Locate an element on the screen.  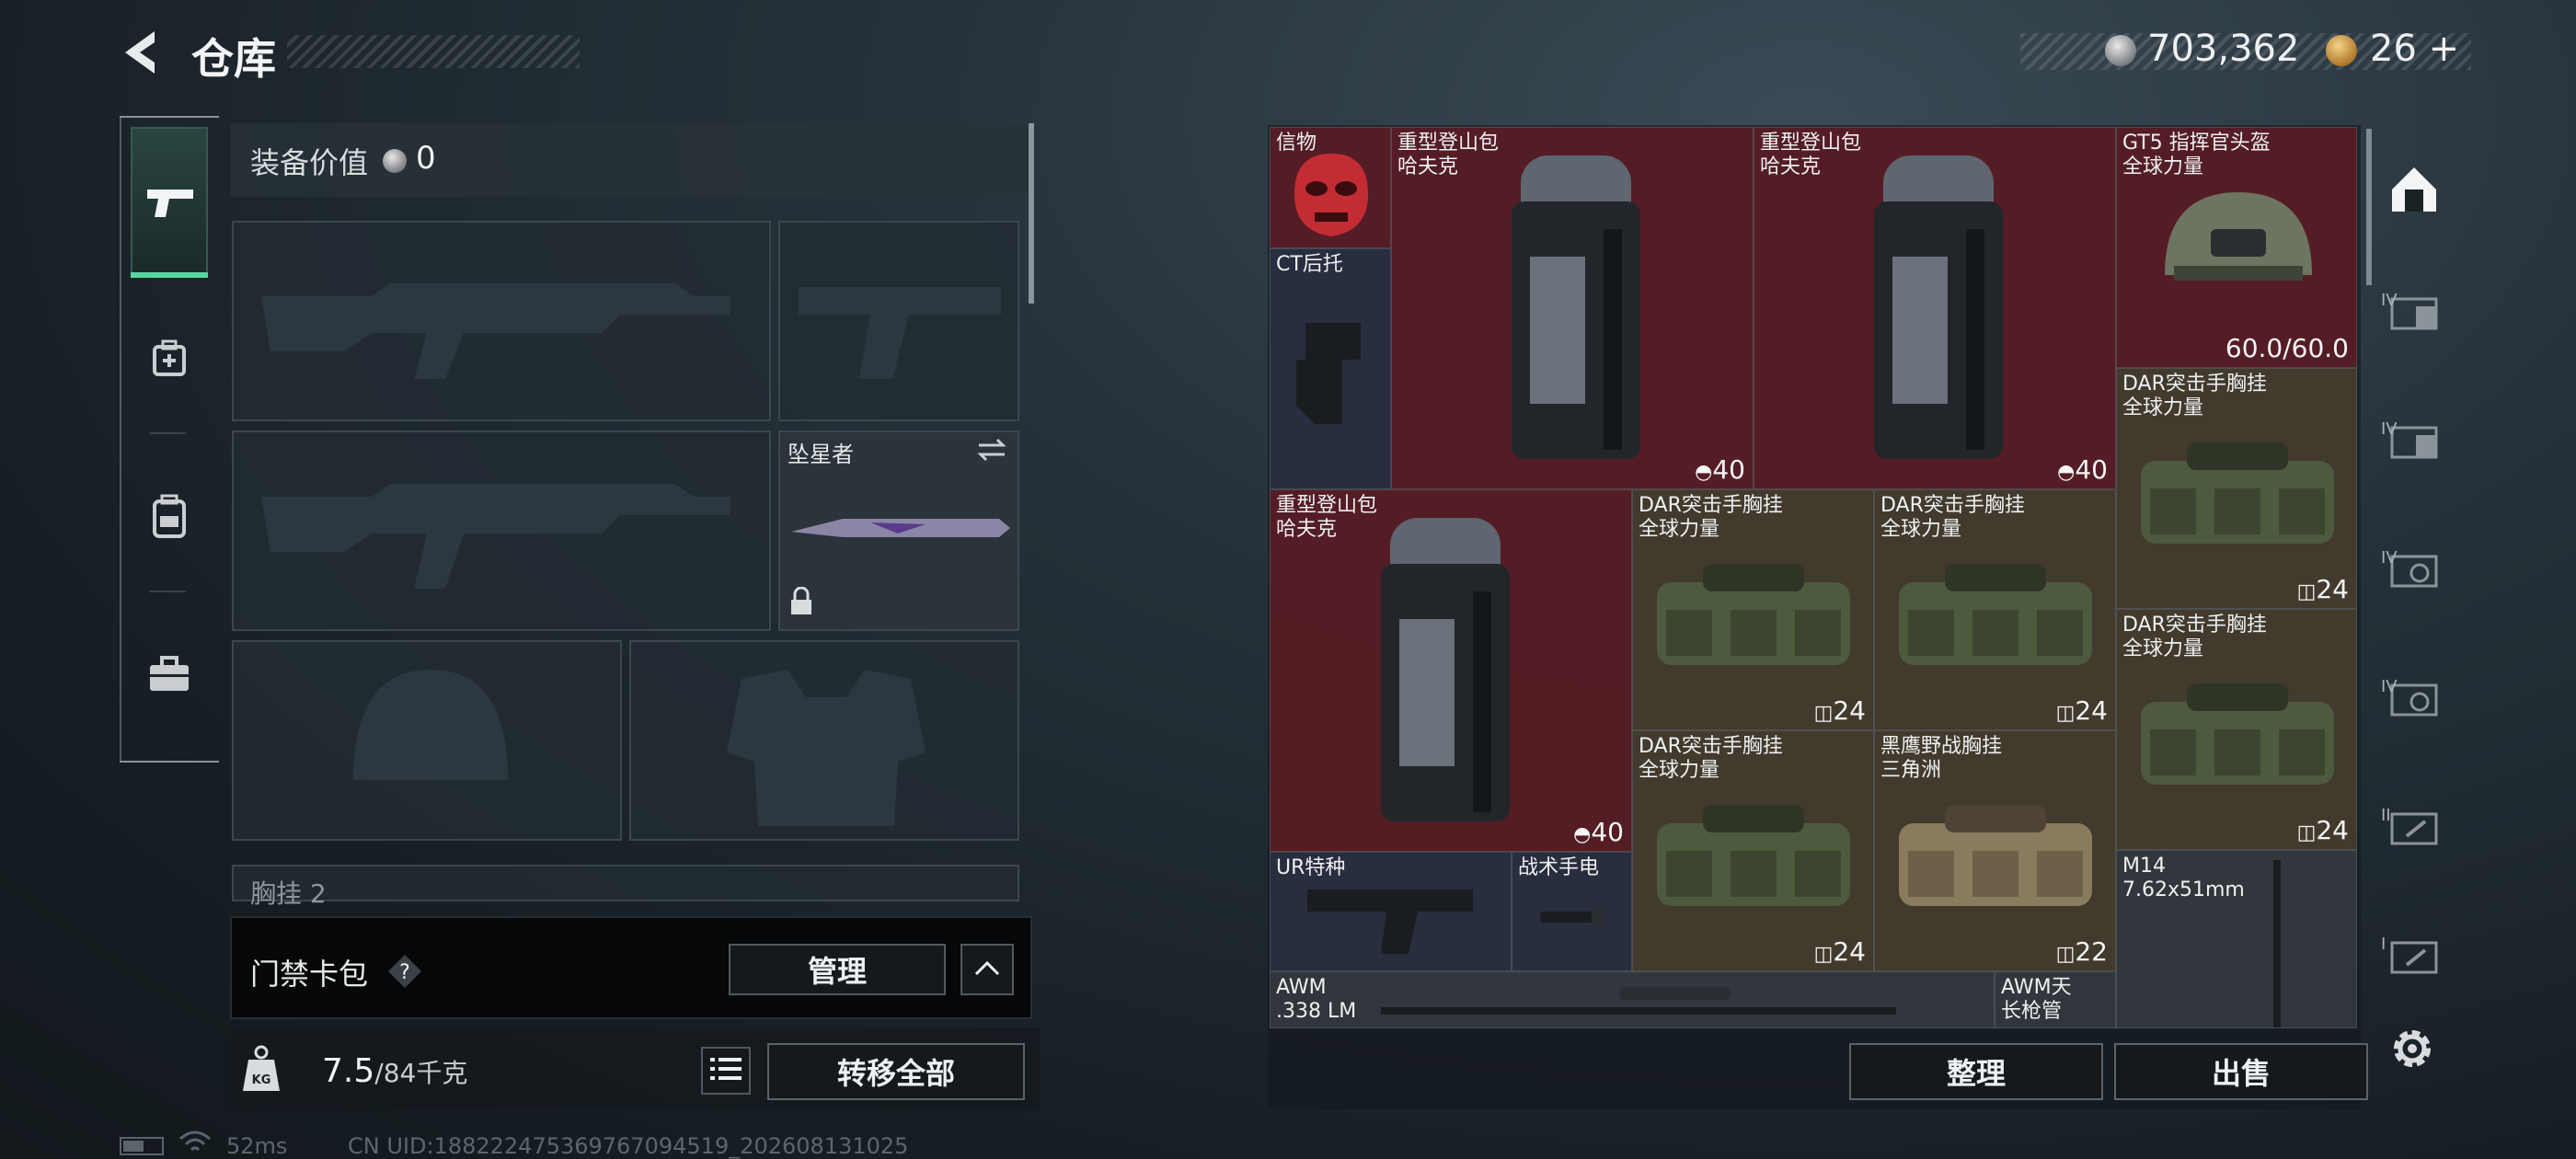
stash-item: 黑鹰野战胸挂 三角洲 ◫22 is located at coordinates (1995, 850).